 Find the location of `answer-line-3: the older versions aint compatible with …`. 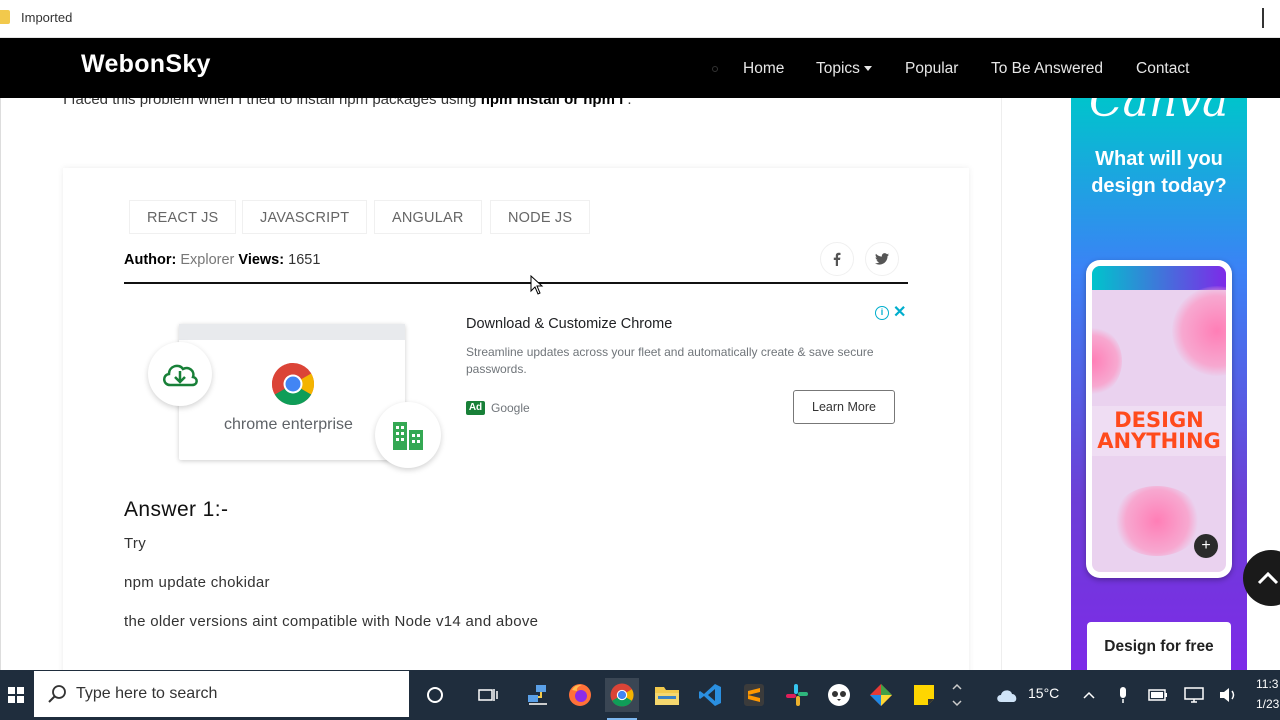

answer-line-3: the older versions aint compatible with … is located at coordinates (331, 621).